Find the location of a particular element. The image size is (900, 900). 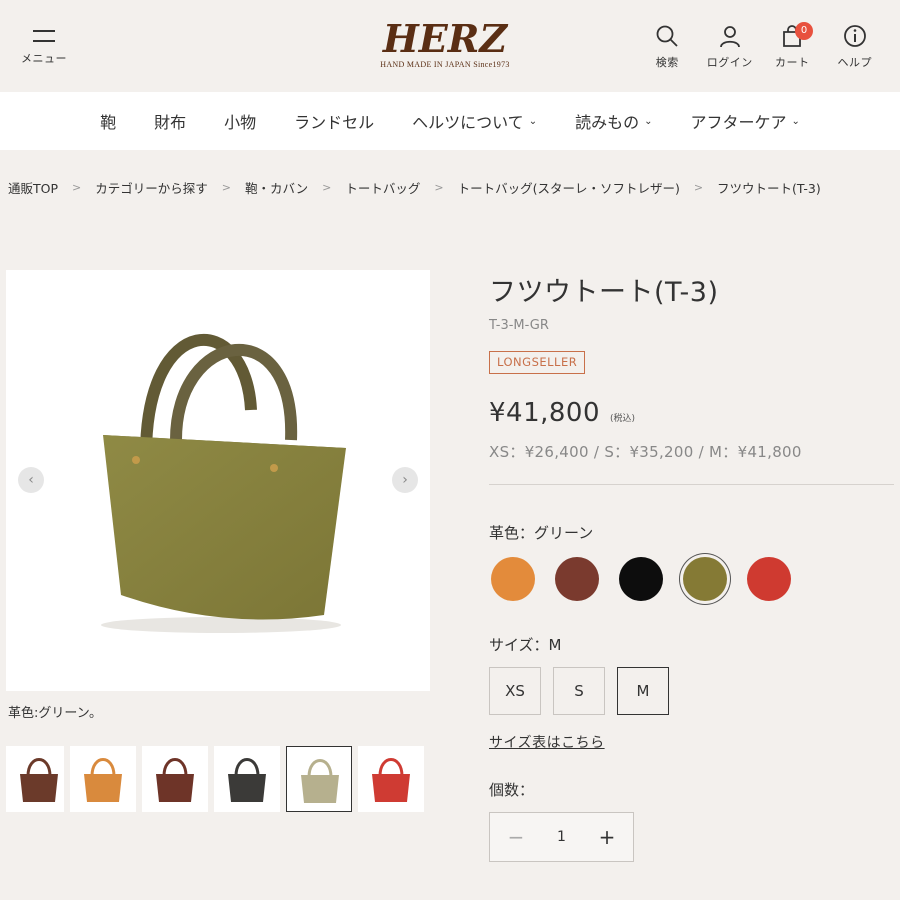

user-icon is located at coordinates (729, 37).